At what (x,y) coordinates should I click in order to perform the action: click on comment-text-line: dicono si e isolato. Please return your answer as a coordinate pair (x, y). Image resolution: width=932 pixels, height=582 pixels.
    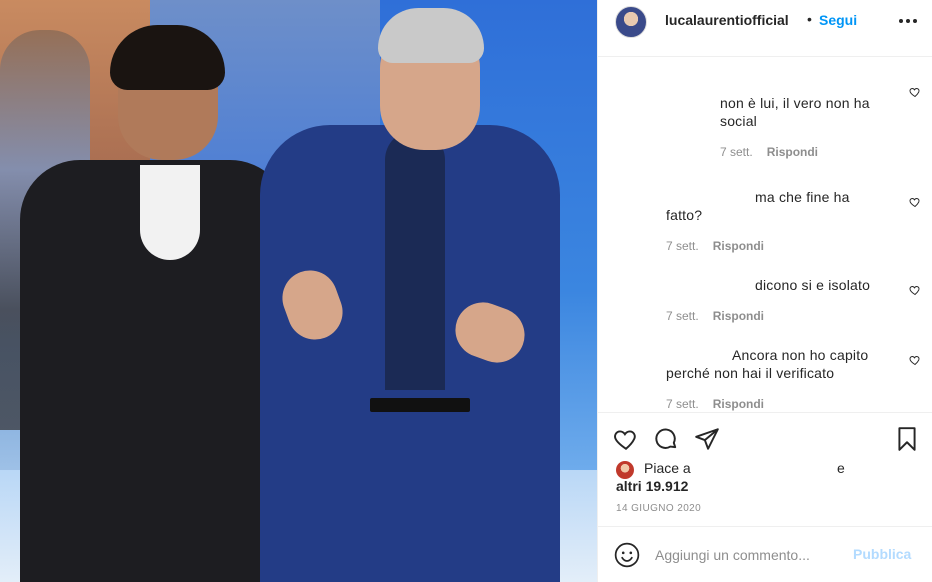
    Looking at the image, I should click on (813, 285).